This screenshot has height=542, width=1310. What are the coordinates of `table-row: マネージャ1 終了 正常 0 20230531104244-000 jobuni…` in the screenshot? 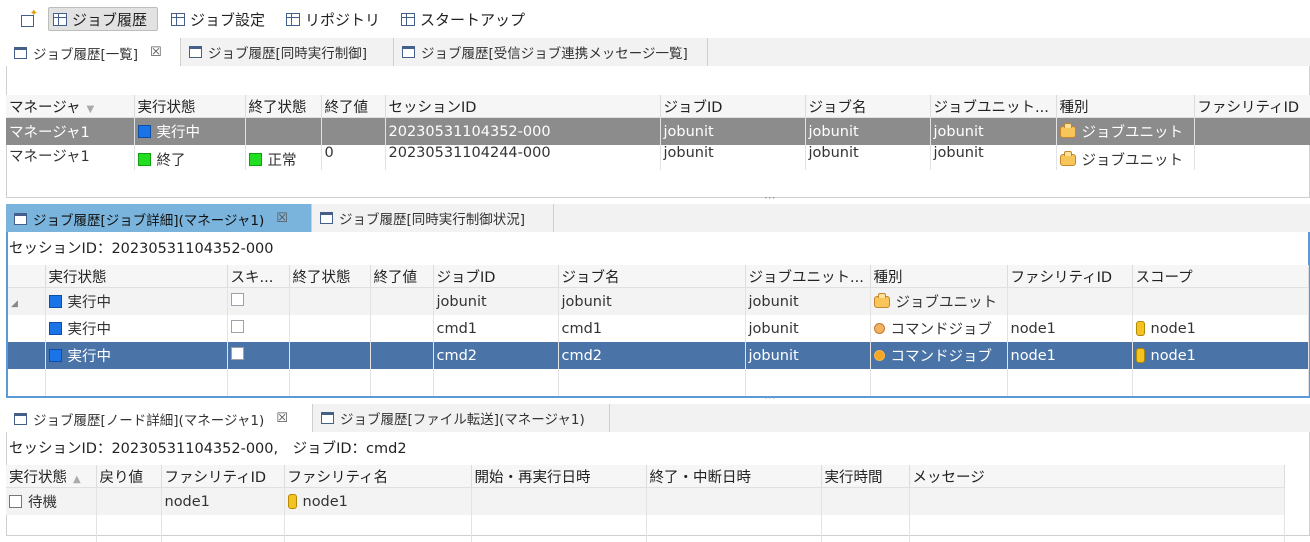 It's located at (658, 157).